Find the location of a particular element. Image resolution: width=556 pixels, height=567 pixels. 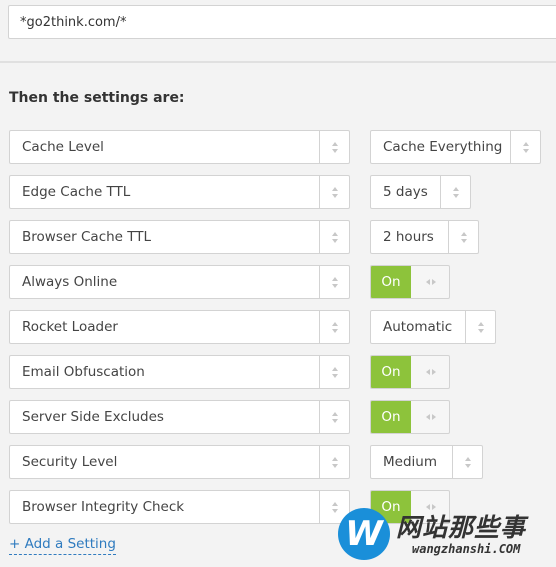

setting-row: Server Side Excludes On is located at coordinates (282, 417).